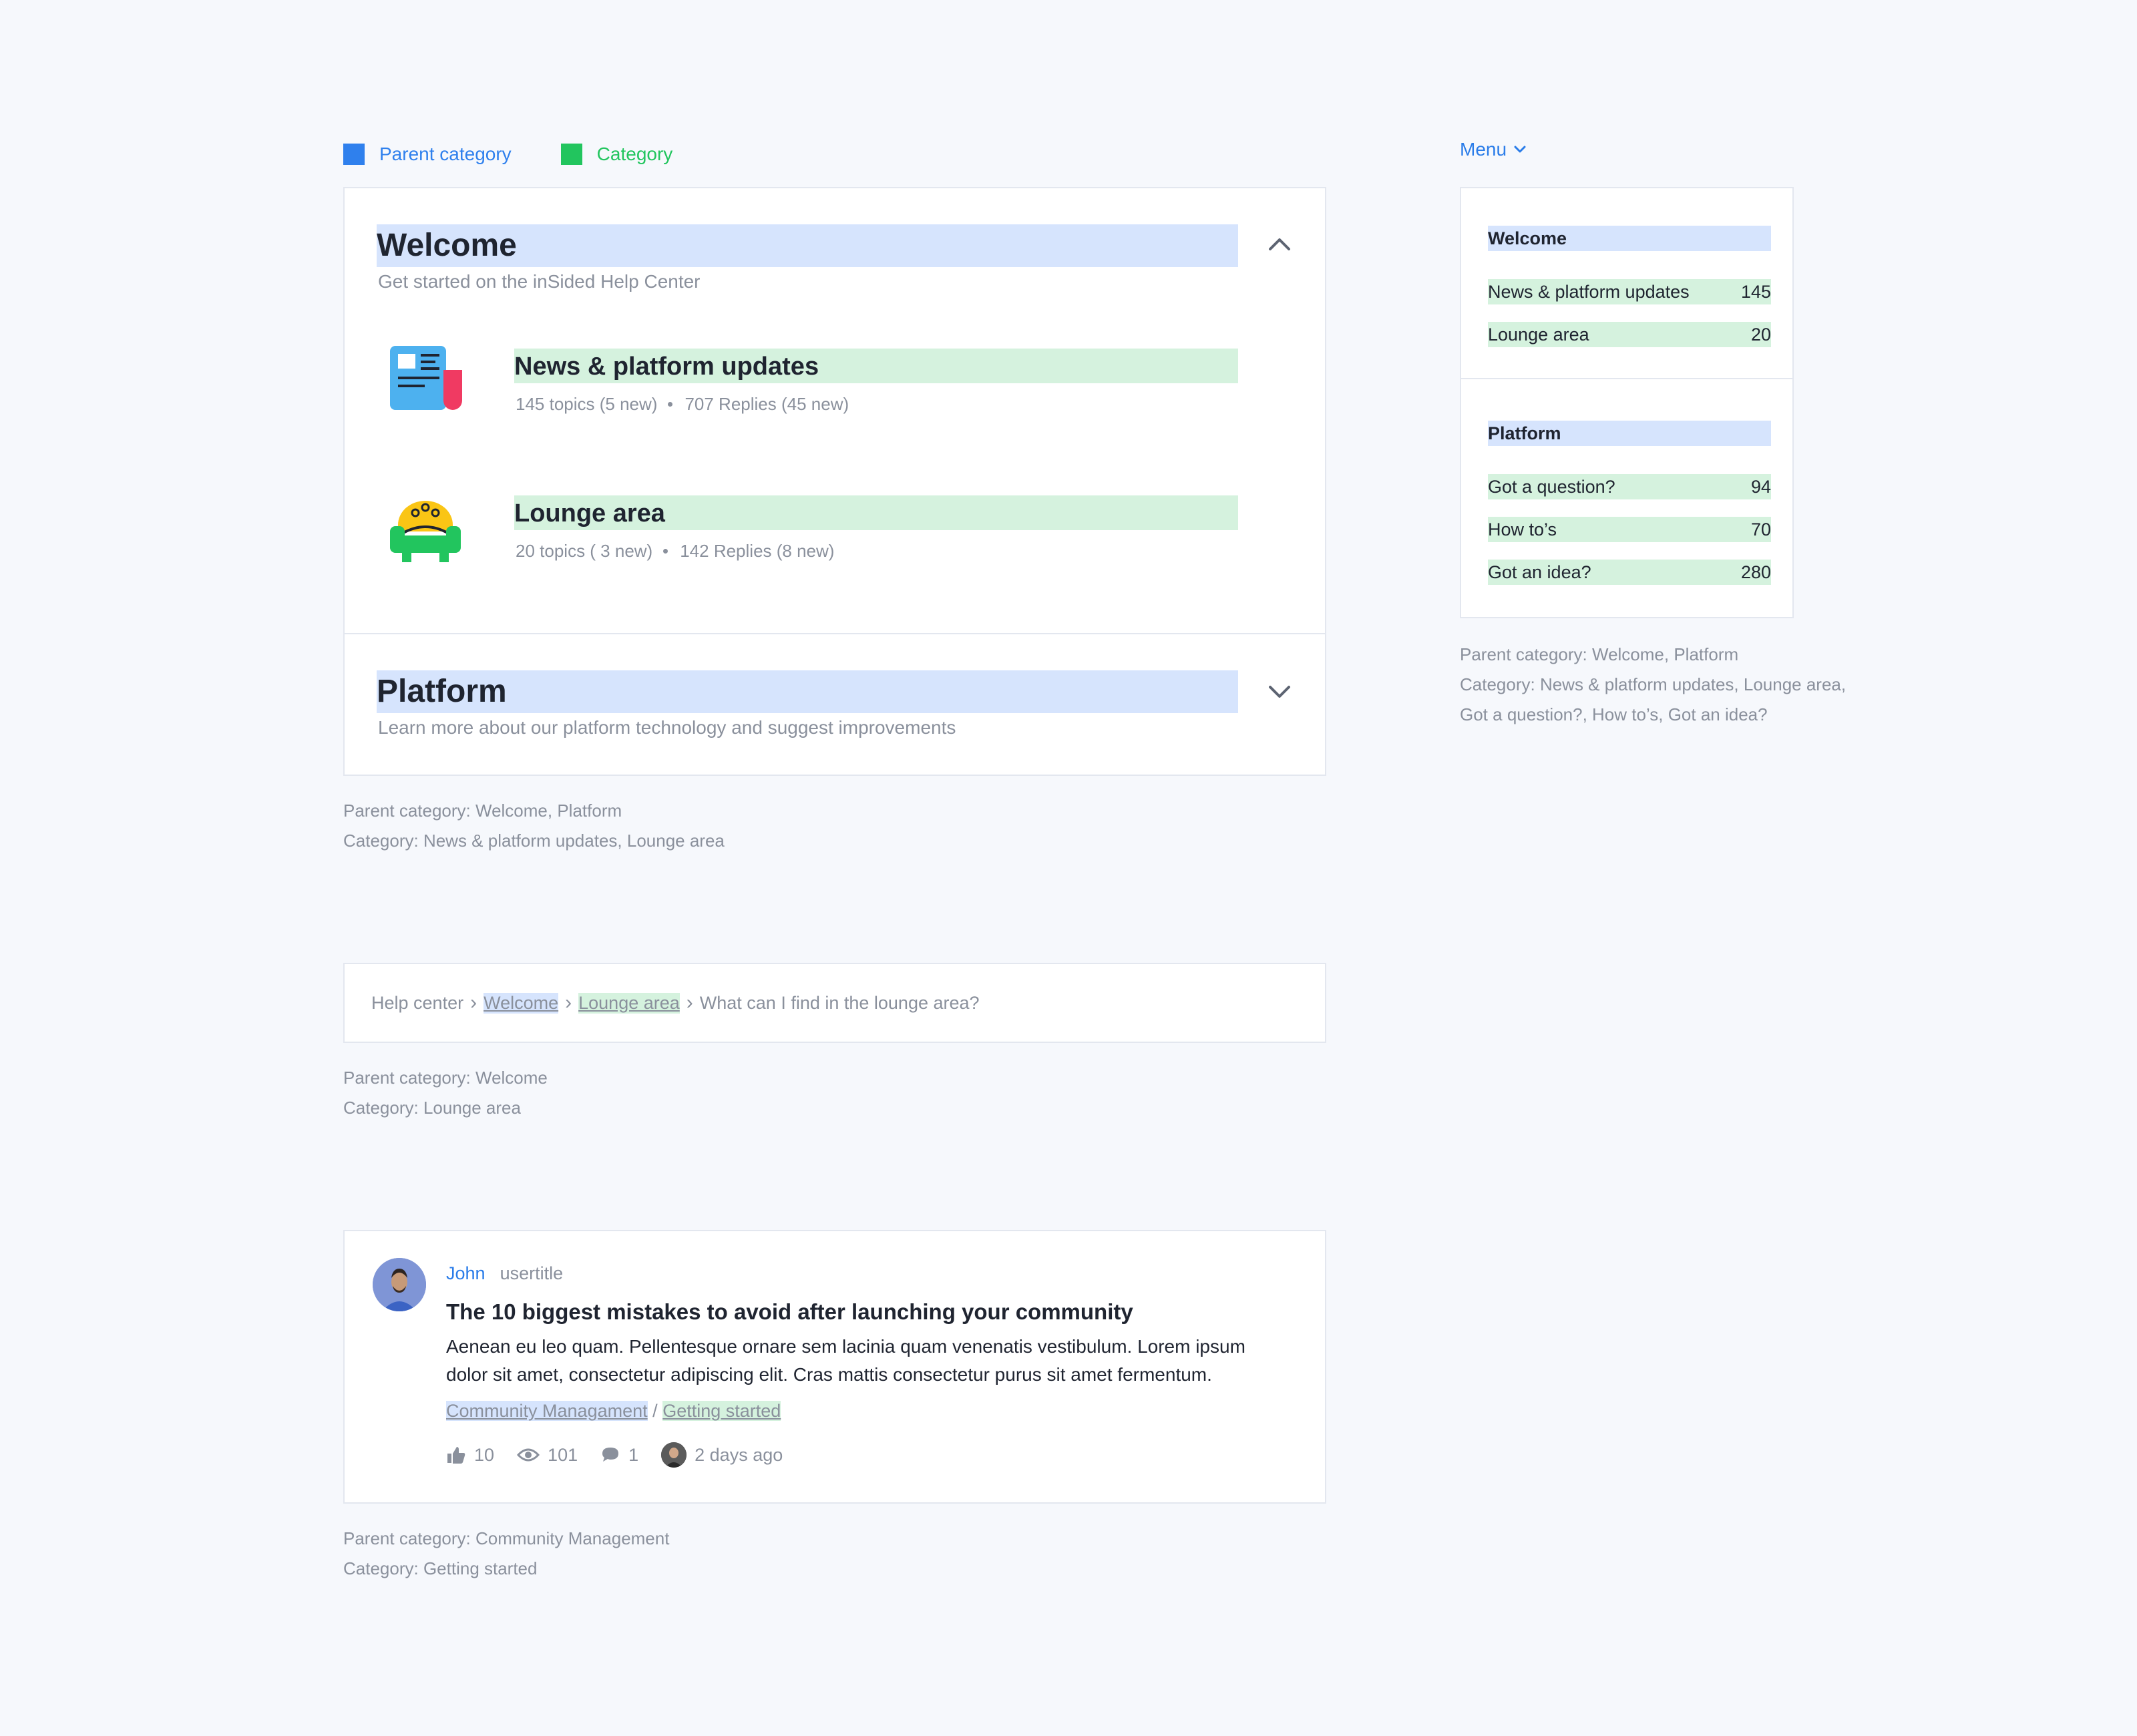 The height and width of the screenshot is (1736, 2137). I want to click on menu-item-question: Got a question? 94, so click(1629, 486).